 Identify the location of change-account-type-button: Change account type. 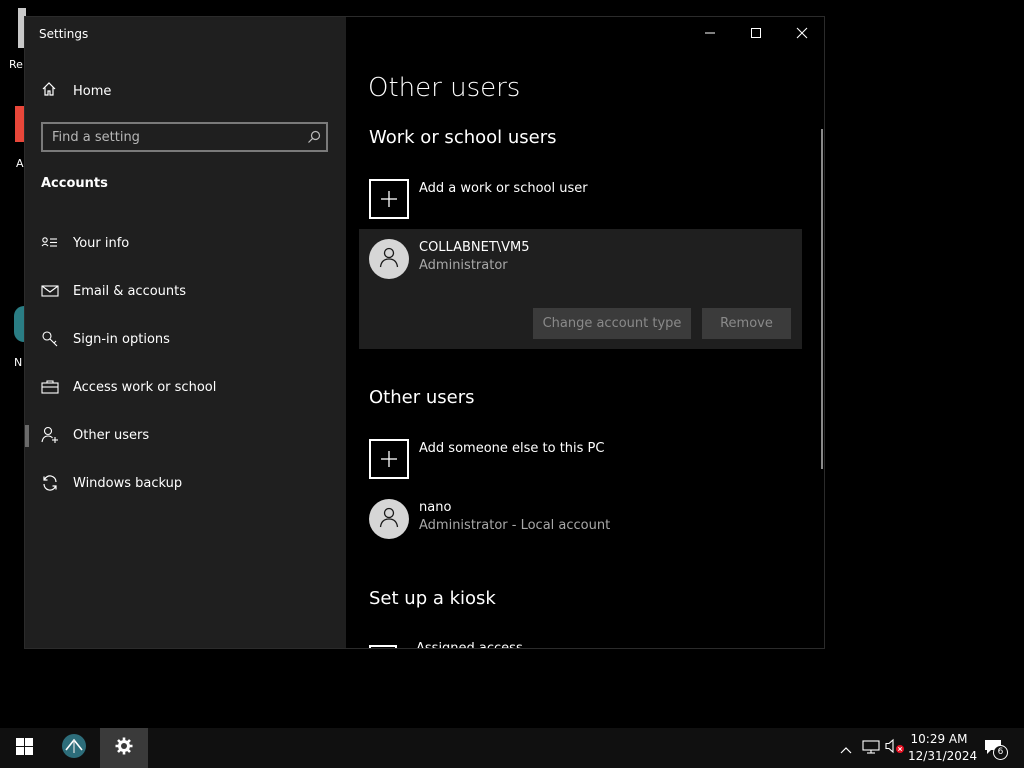
(612, 323).